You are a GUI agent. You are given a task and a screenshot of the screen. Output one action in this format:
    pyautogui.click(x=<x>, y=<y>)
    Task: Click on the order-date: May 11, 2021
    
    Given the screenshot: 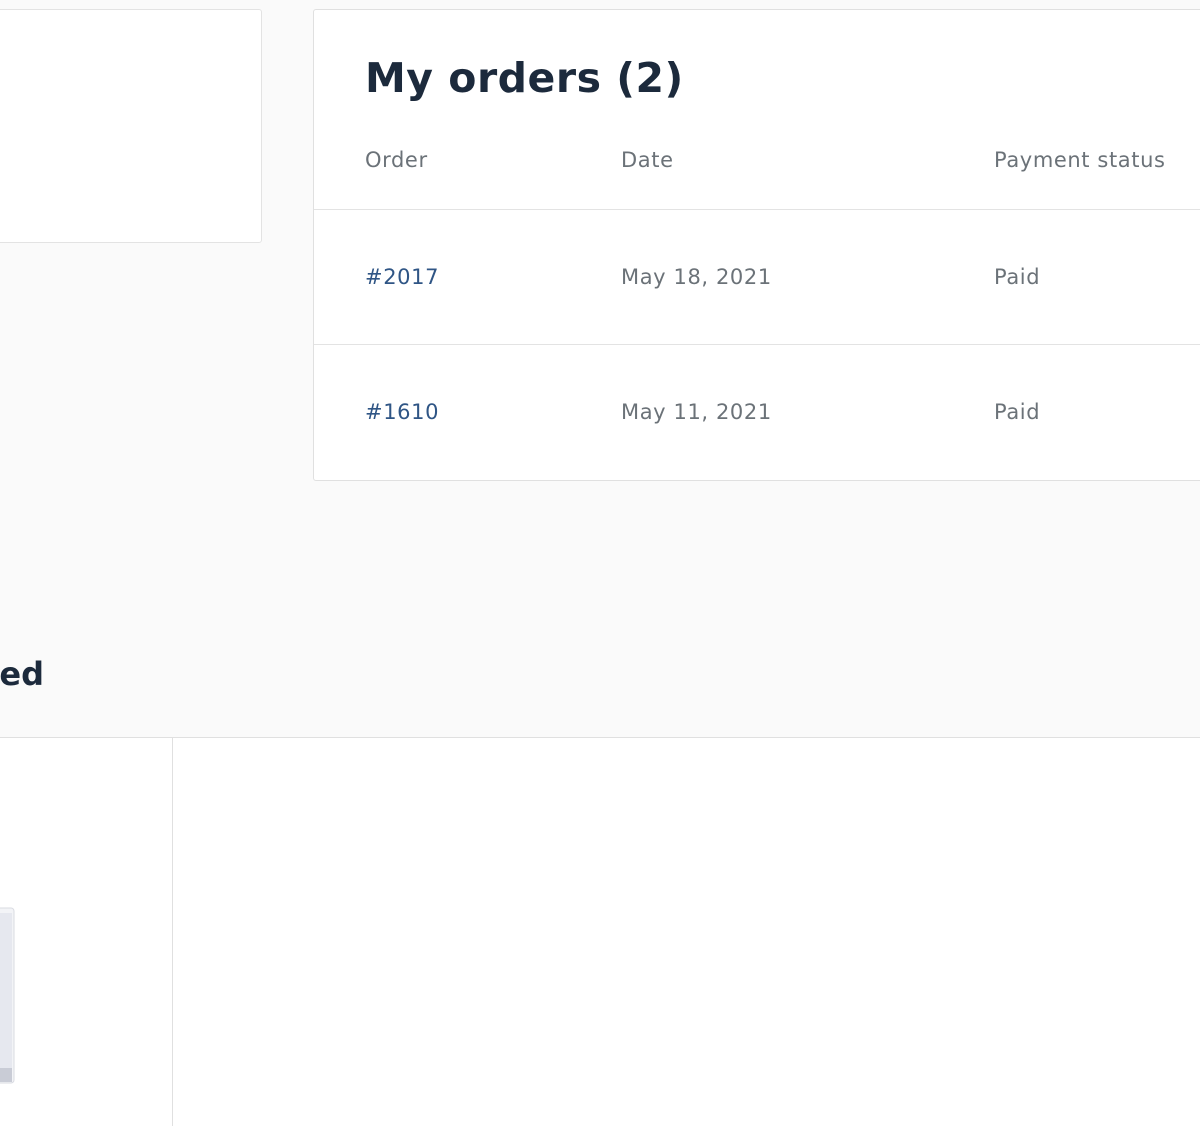 What is the action you would take?
    pyautogui.click(x=696, y=412)
    